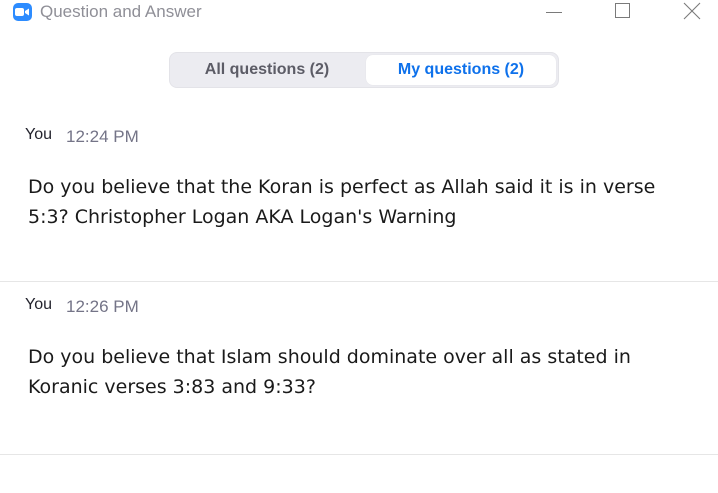 The width and height of the screenshot is (718, 493). I want to click on minimize-icon, so click(554, 12).